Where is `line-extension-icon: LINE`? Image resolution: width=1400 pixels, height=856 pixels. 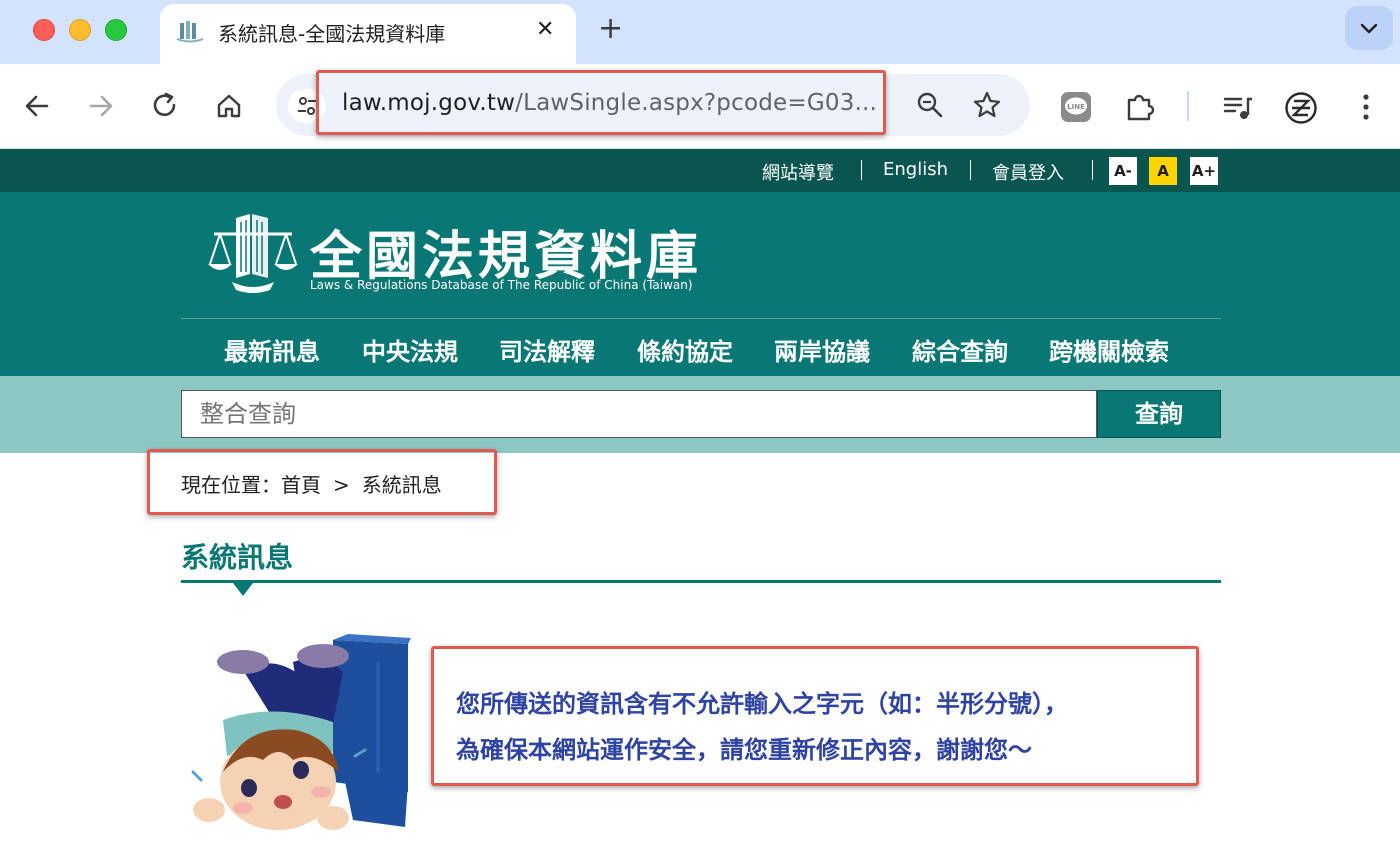
line-extension-icon: LINE is located at coordinates (1076, 107).